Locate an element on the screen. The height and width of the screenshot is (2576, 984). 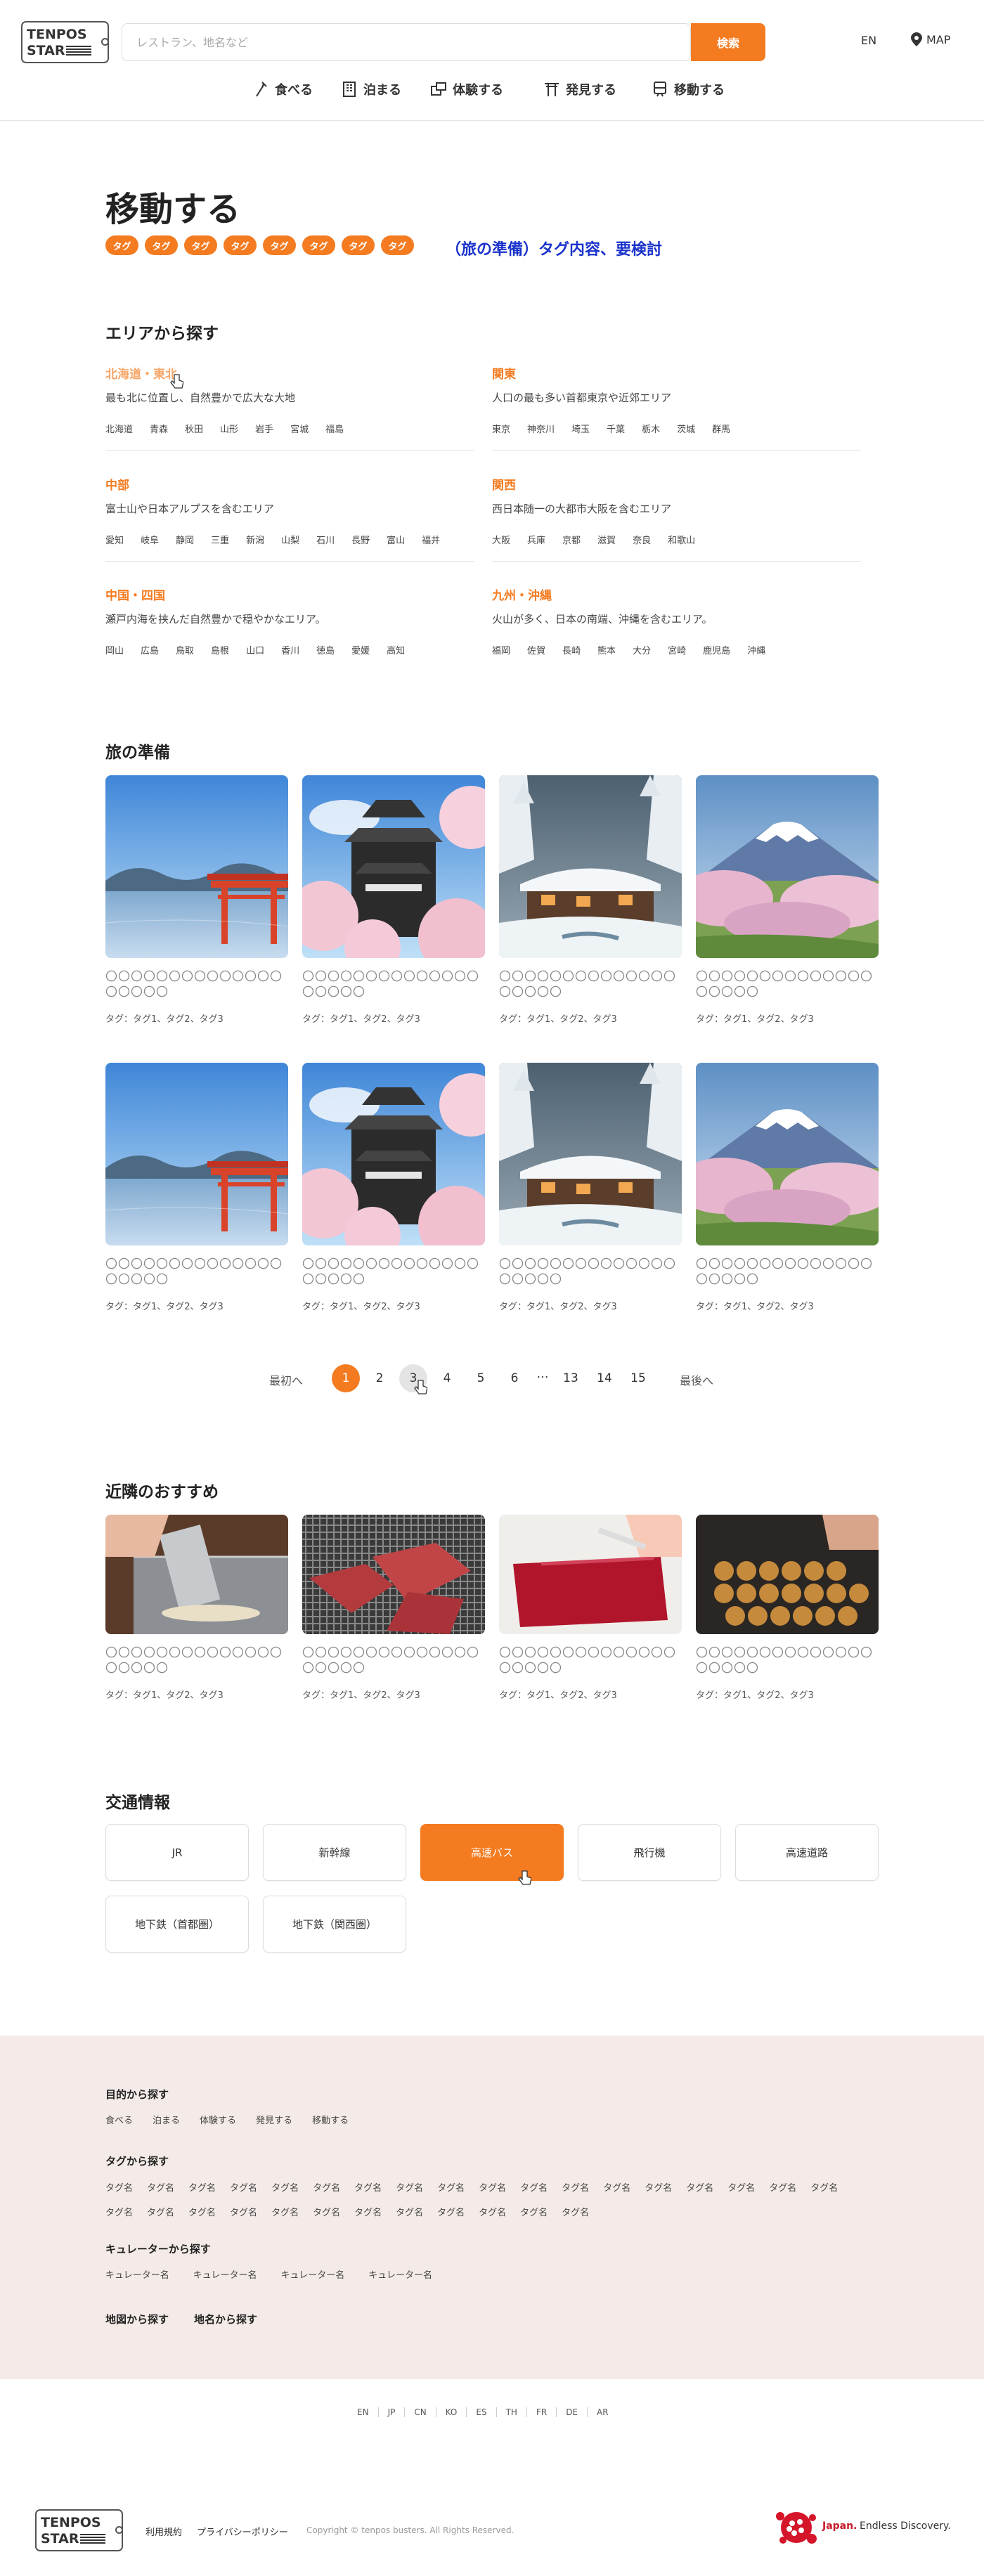
pref-link: 宮崎 is located at coordinates (677, 650).